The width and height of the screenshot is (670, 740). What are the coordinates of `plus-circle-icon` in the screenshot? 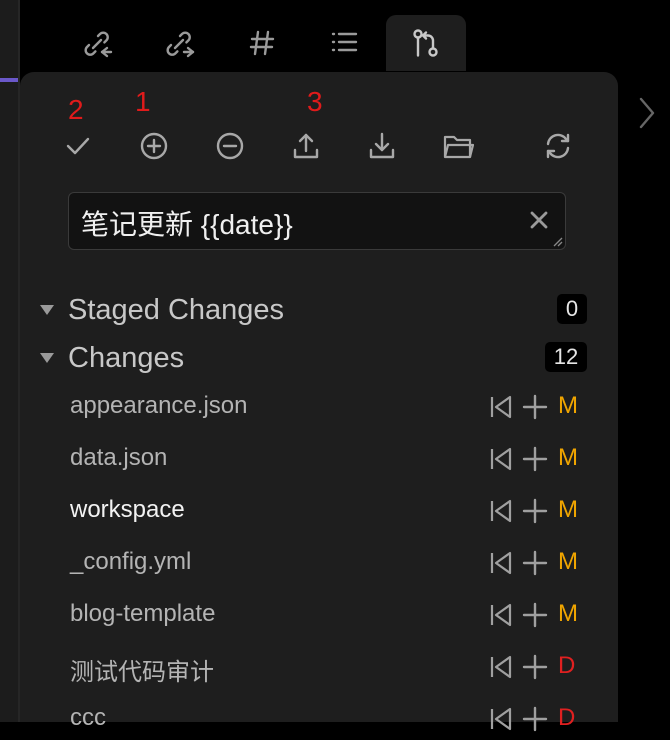 It's located at (154, 146).